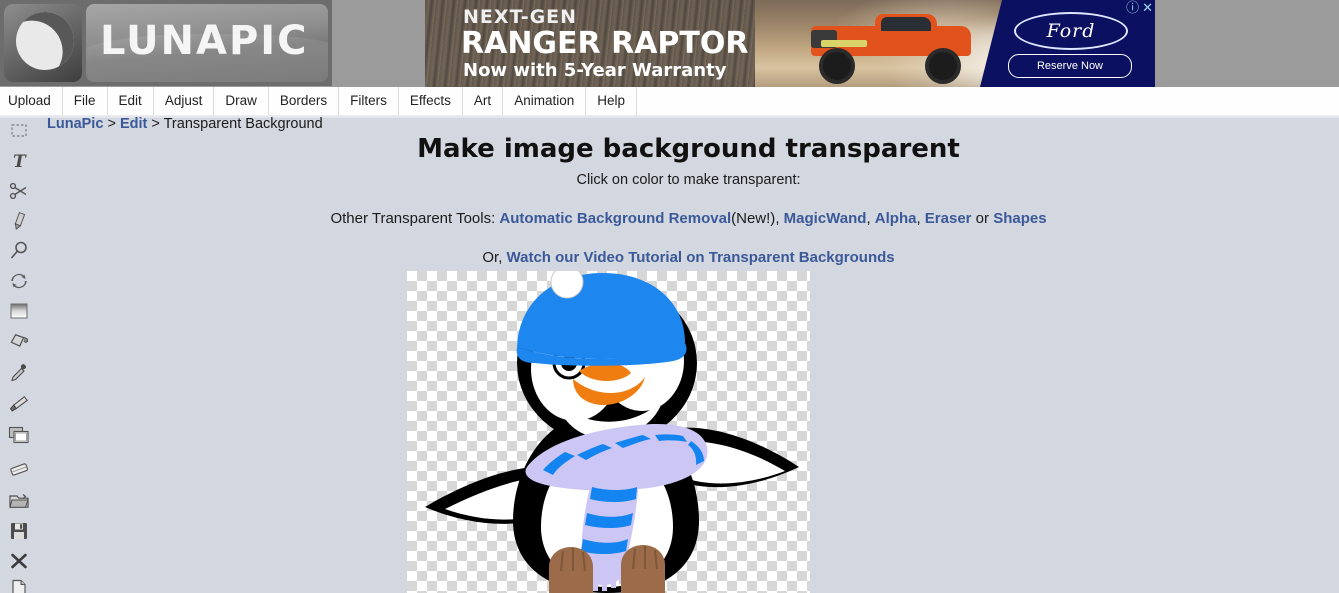 Image resolution: width=1339 pixels, height=593 pixels. Describe the element at coordinates (870, 218) in the screenshot. I see `sep-2: ,` at that location.